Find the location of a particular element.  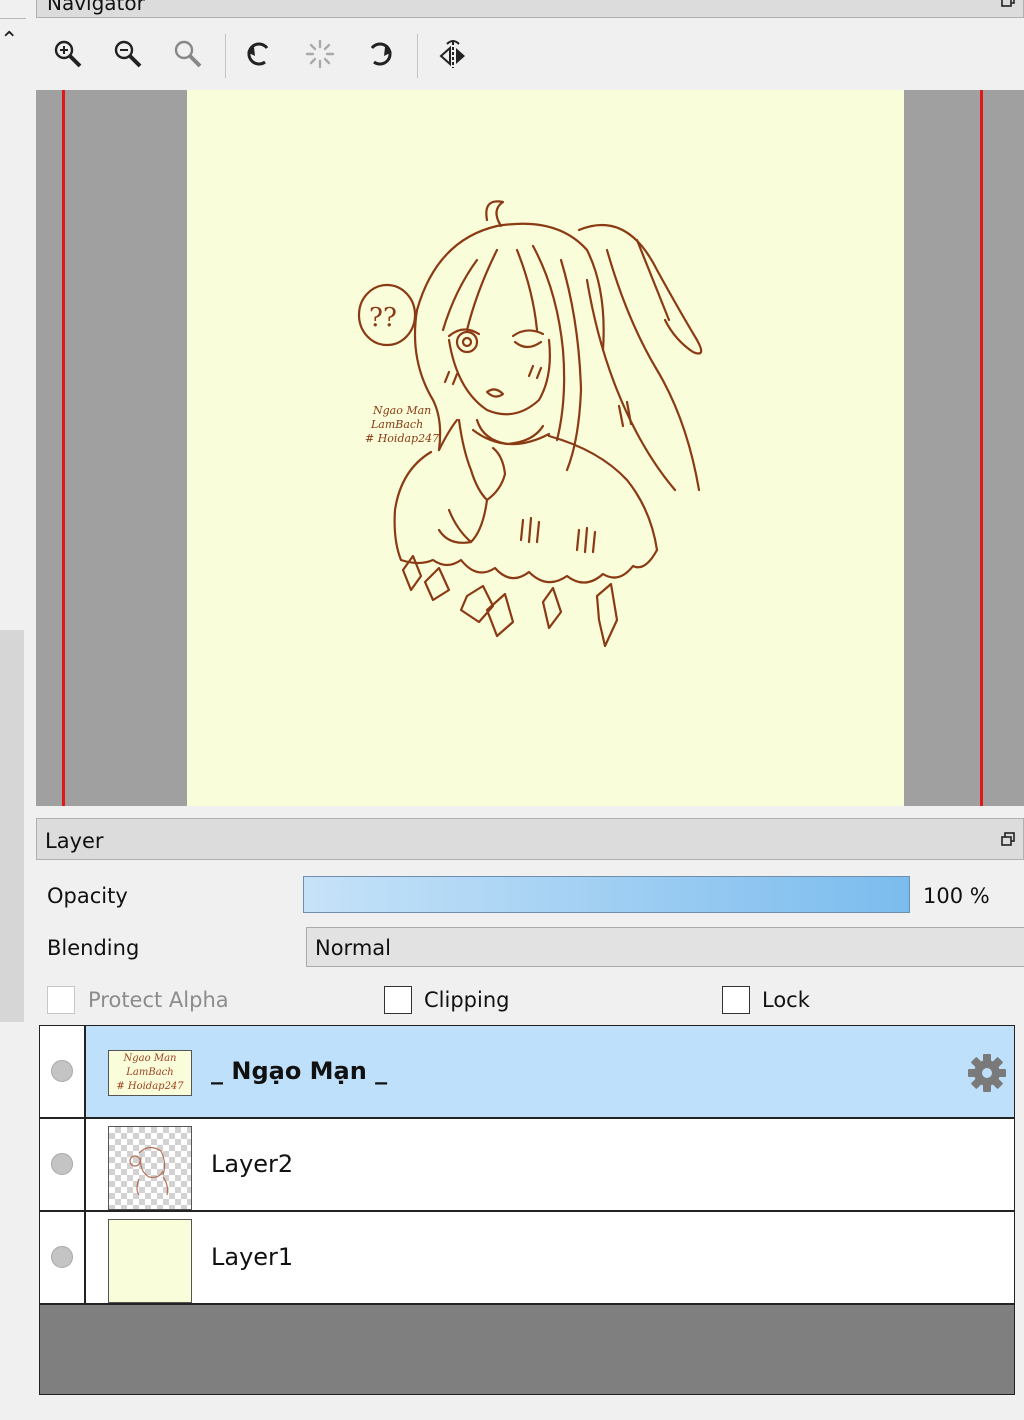

layer-row-layer1: Layer1 is located at coordinates (527, 1258).